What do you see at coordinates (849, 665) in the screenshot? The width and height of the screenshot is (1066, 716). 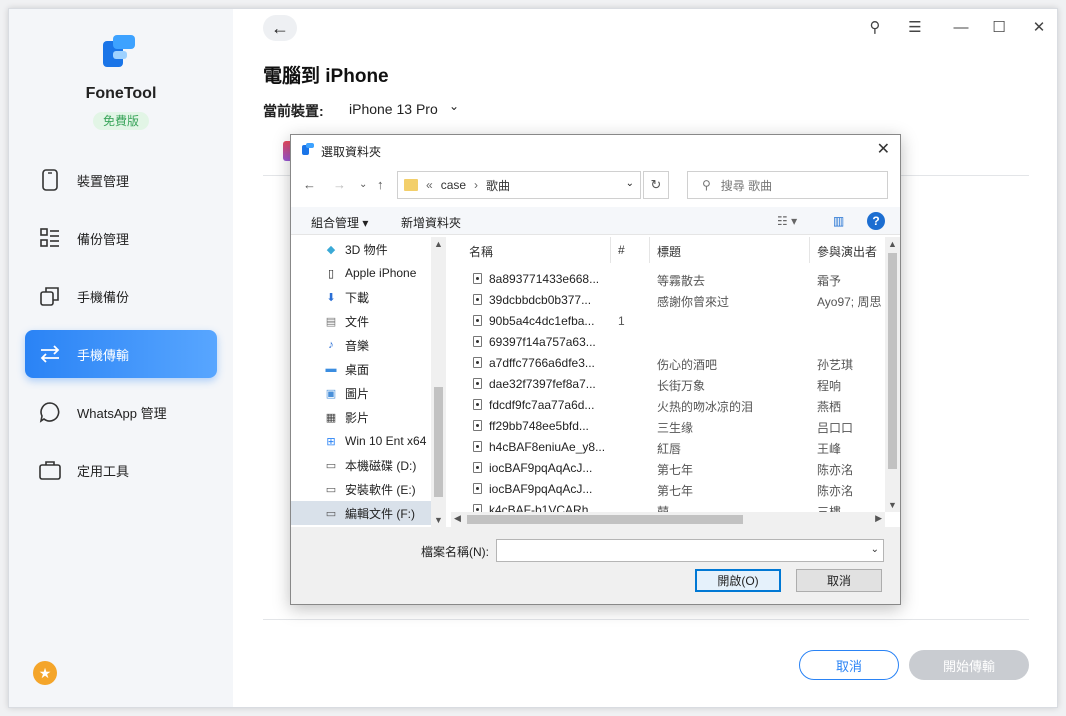 I see `cancel-button: 取消` at bounding box center [849, 665].